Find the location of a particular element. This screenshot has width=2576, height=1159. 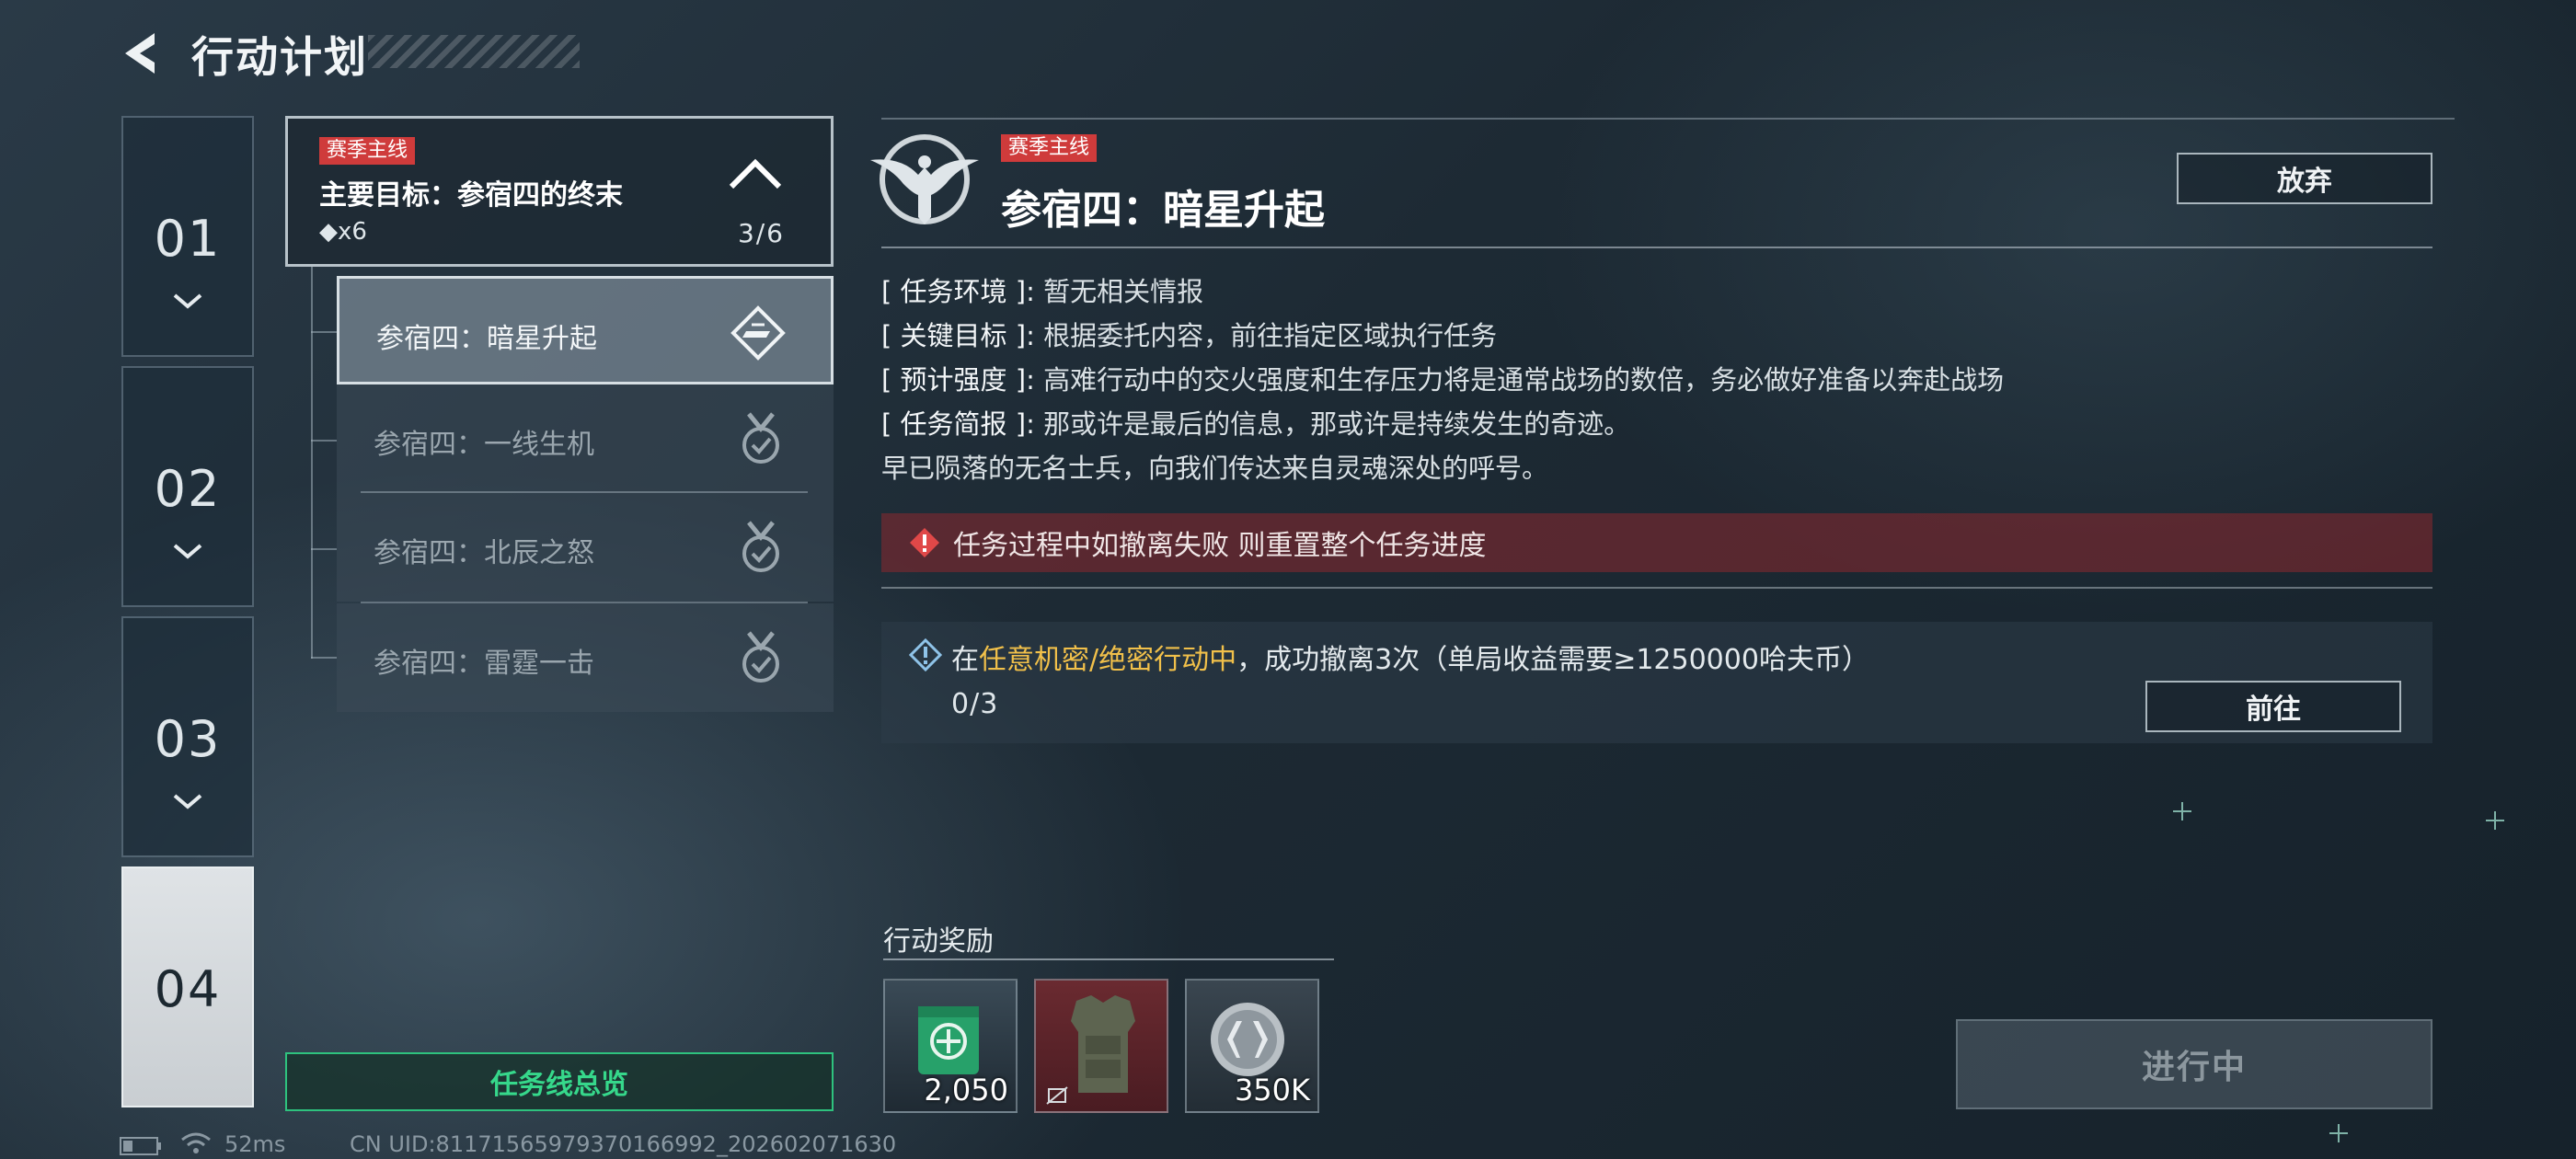

season-tab-label: 01 is located at coordinates (188, 239).